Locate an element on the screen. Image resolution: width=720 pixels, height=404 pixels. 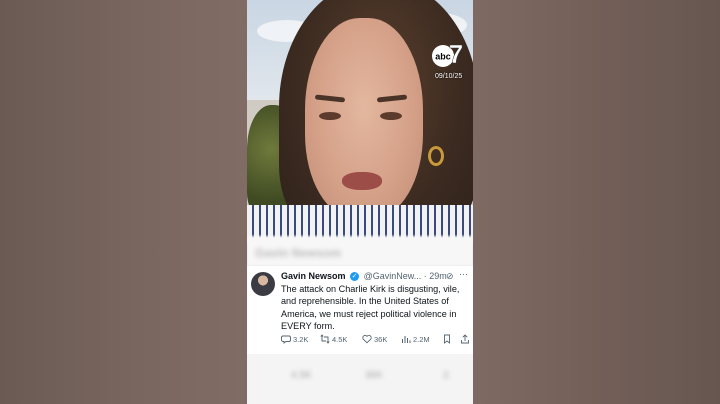
repost-count: 4.5K is located at coordinates (340, 339).